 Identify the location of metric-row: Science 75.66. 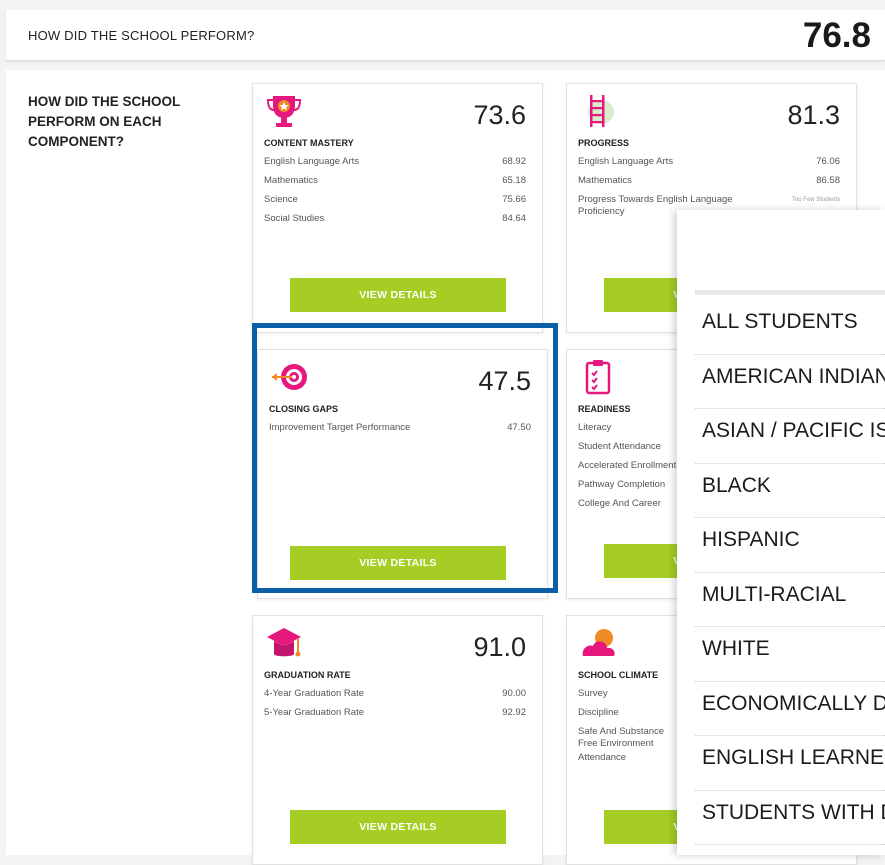
(395, 203).